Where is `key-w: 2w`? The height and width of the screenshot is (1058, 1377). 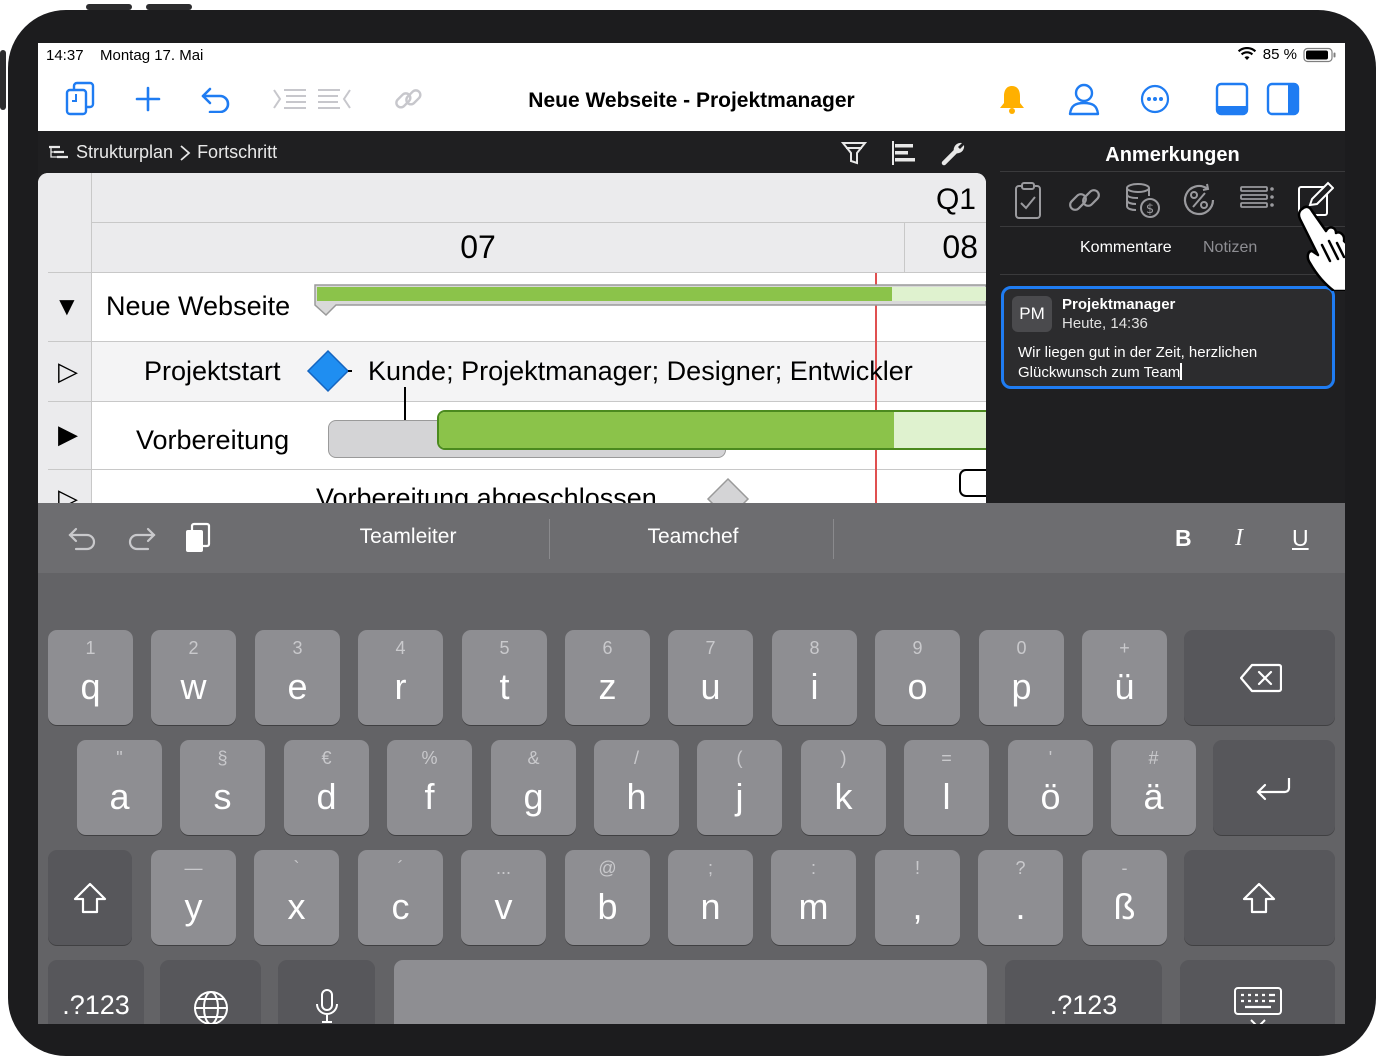 key-w: 2w is located at coordinates (193, 677).